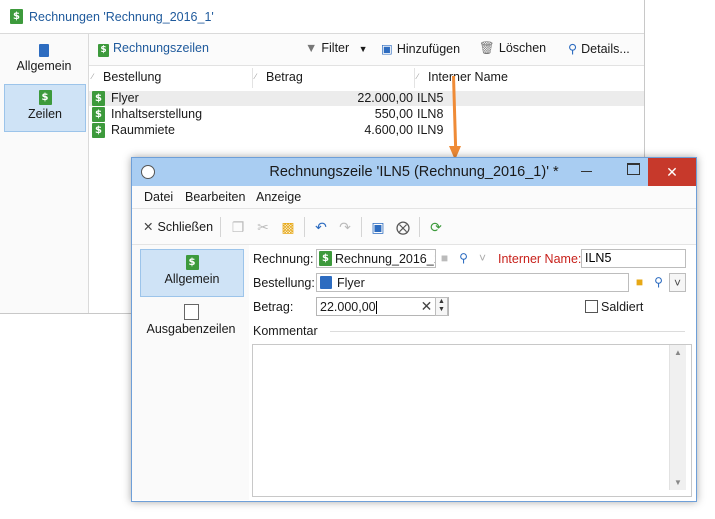 The image size is (715, 519). What do you see at coordinates (44, 173) in the screenshot?
I see `sidebar: Allgemein $ Zeilen` at bounding box center [44, 173].